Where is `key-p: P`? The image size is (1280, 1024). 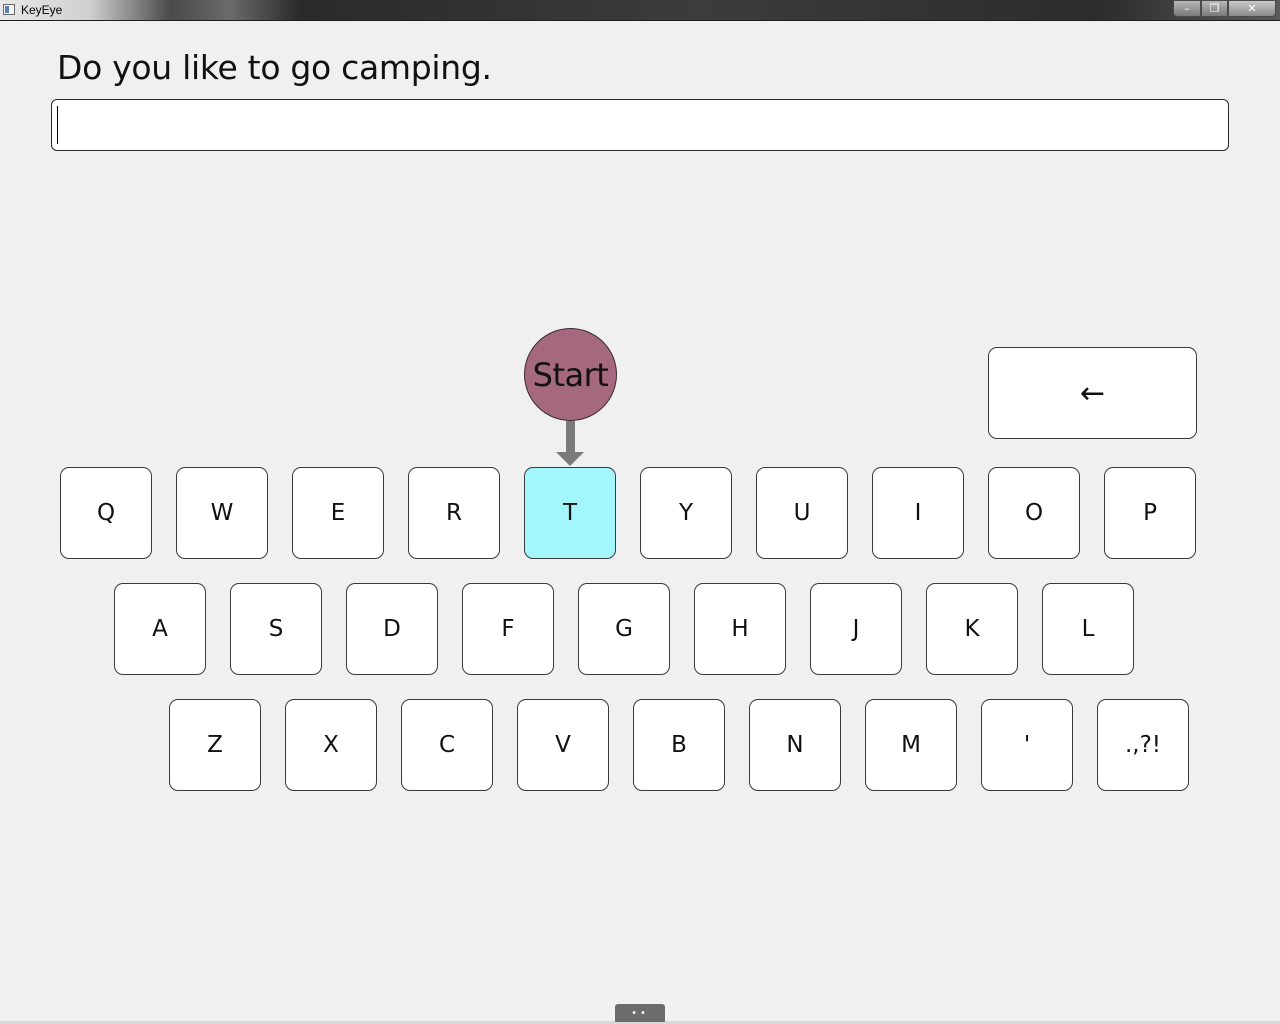 key-p: P is located at coordinates (1150, 513).